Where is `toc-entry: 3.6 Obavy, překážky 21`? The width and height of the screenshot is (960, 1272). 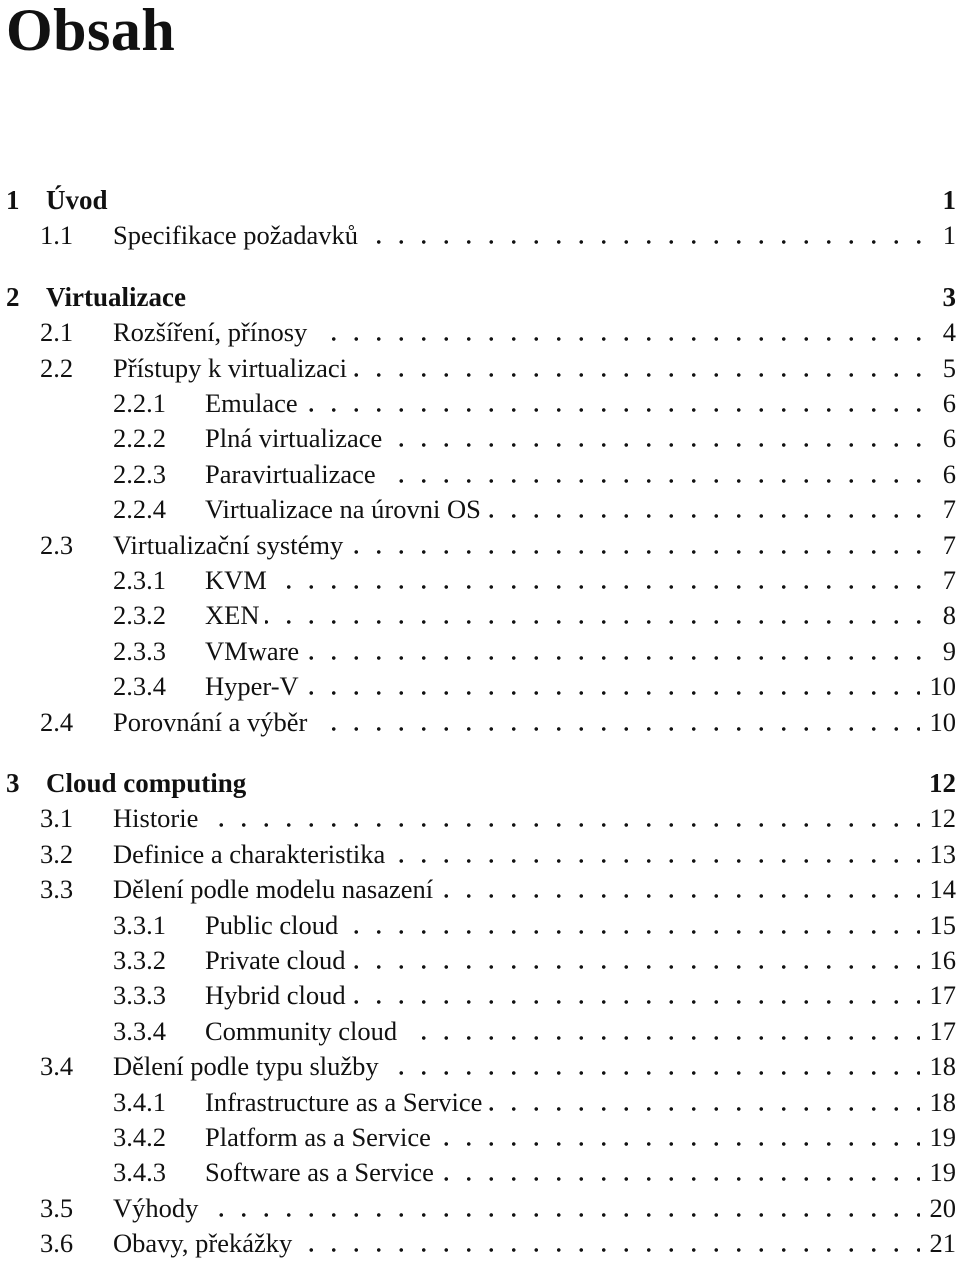
toc-entry: 3.6 Obavy, překážky 21 is located at coordinates (480, 1243).